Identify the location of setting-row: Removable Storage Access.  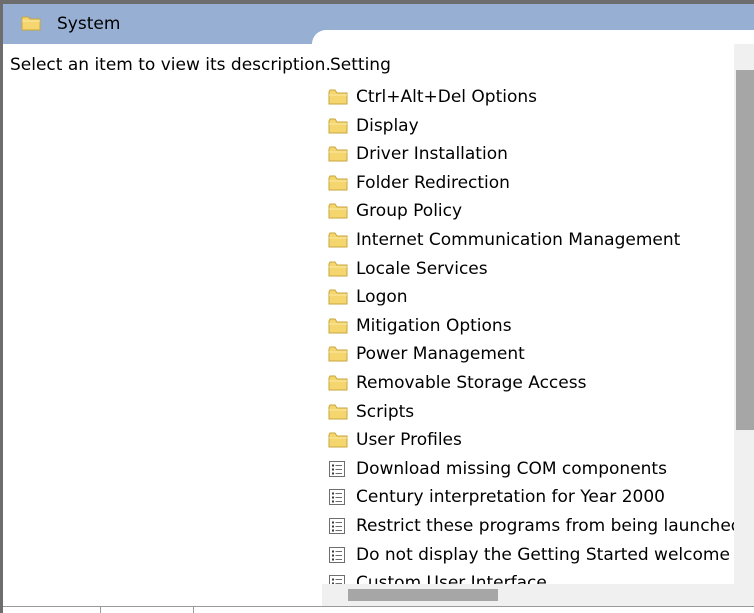
(531, 384).